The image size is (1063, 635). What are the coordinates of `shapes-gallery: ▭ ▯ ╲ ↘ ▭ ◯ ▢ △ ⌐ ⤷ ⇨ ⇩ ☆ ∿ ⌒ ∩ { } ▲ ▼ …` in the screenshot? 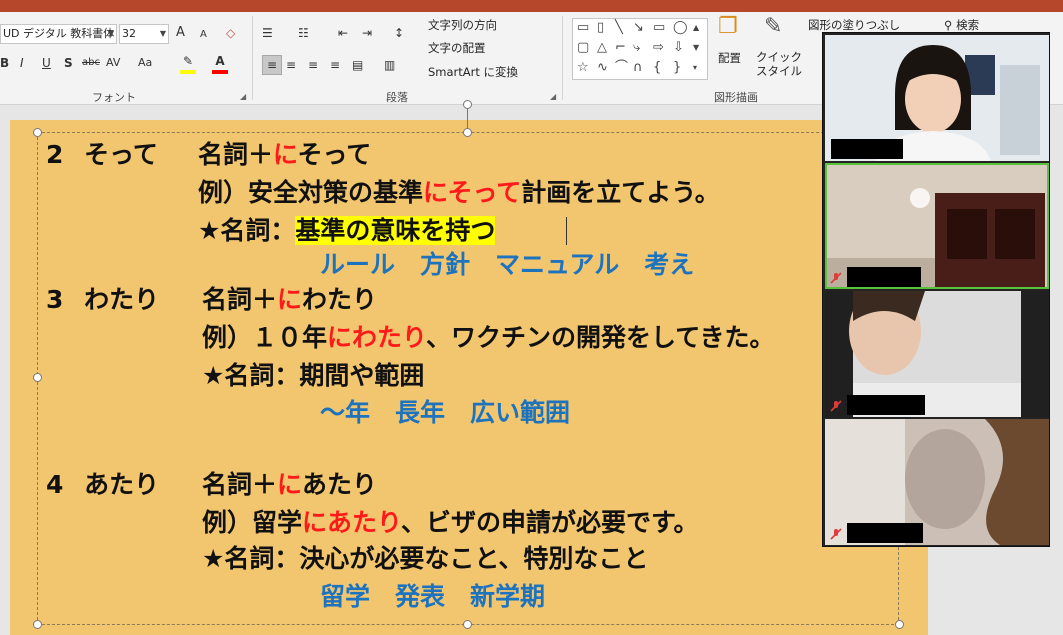 It's located at (640, 49).